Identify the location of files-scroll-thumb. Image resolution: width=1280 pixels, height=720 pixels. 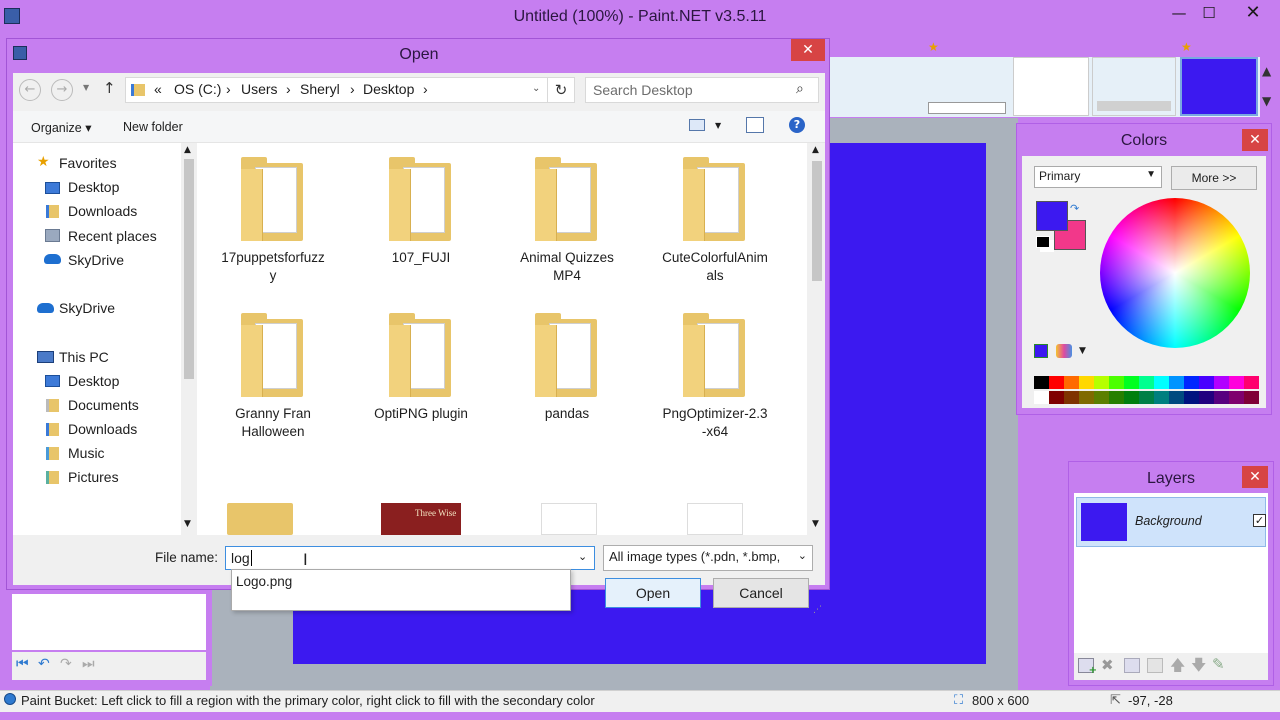
(817, 221).